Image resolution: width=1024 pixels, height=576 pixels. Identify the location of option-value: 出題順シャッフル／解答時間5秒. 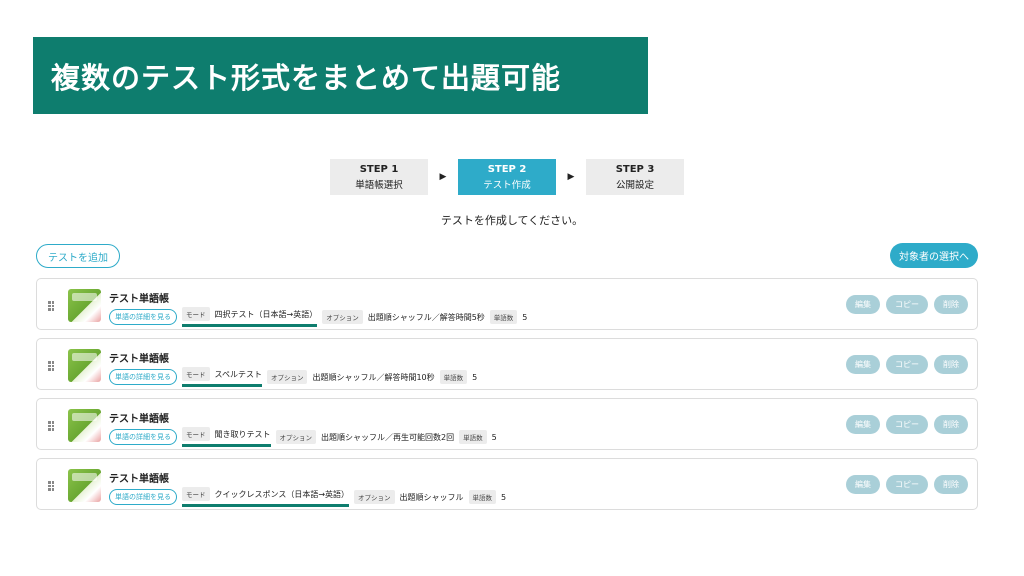
(426, 317).